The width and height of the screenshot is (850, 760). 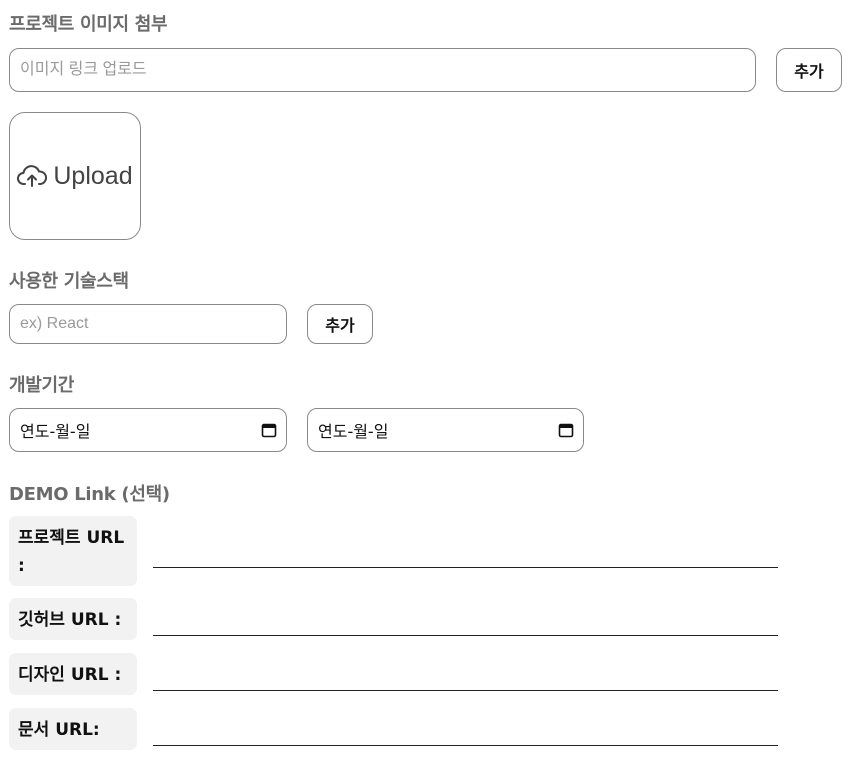 I want to click on image-section-title: 프로젝트 이미지 첨부, so click(x=88, y=24).